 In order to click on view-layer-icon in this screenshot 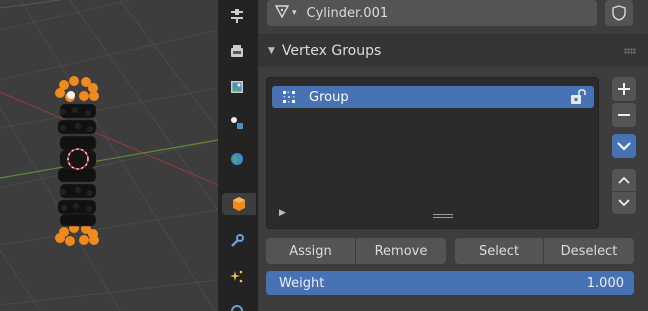, I will do `click(237, 123)`.